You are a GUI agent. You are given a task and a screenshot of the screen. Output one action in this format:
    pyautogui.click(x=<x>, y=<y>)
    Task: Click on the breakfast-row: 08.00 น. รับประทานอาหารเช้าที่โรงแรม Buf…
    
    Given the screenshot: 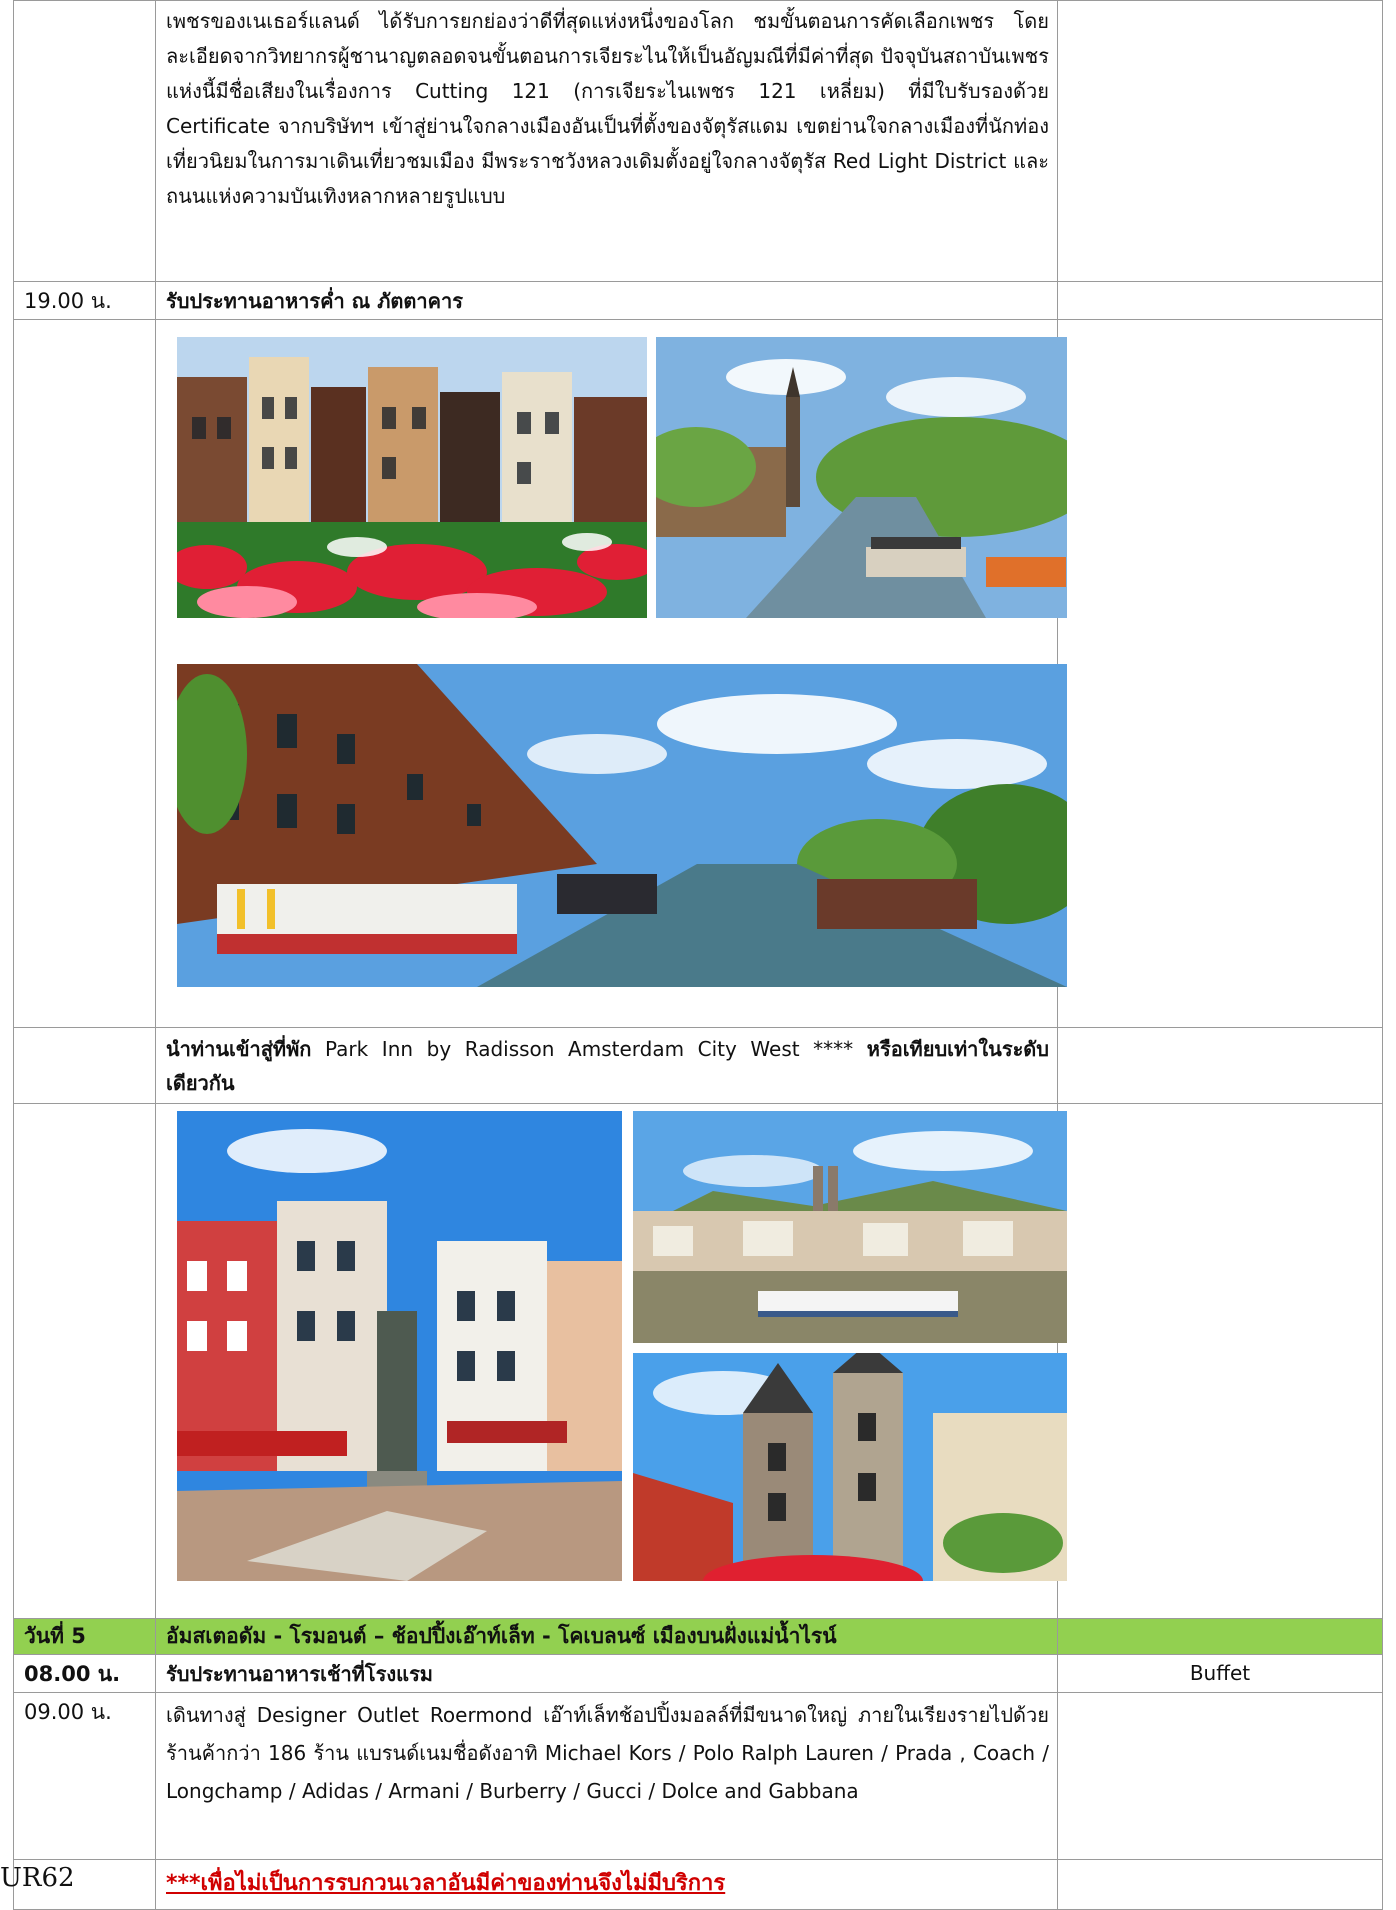 What is the action you would take?
    pyautogui.click(x=698, y=1673)
    